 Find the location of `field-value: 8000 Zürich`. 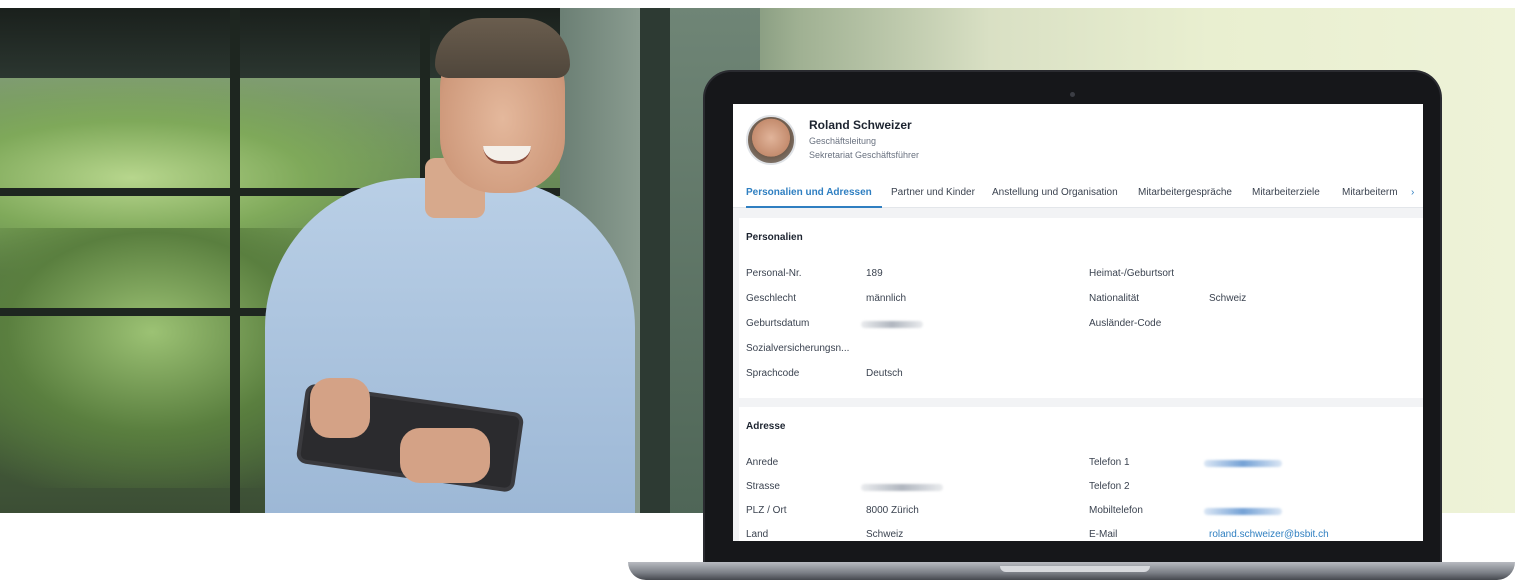

field-value: 8000 Zürich is located at coordinates (892, 510).